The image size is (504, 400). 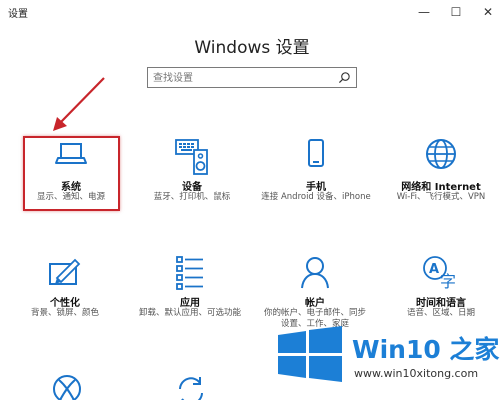 I want to click on globe-icon, so click(x=441, y=154).